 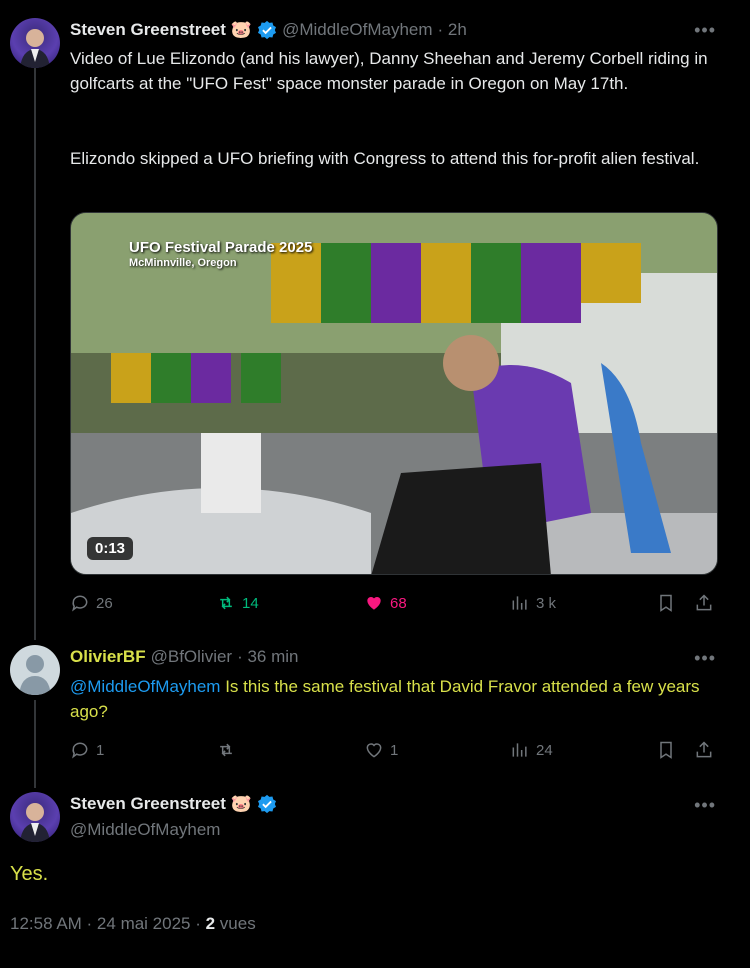 I want to click on like-count: 68, so click(x=398, y=603).